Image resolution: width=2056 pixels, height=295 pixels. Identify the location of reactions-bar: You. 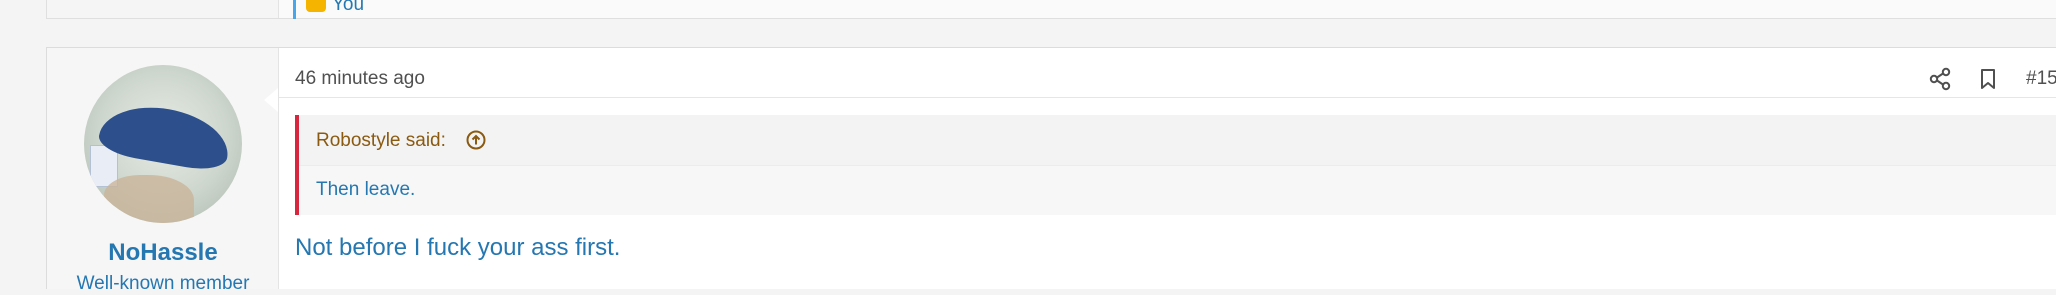
(328, 9).